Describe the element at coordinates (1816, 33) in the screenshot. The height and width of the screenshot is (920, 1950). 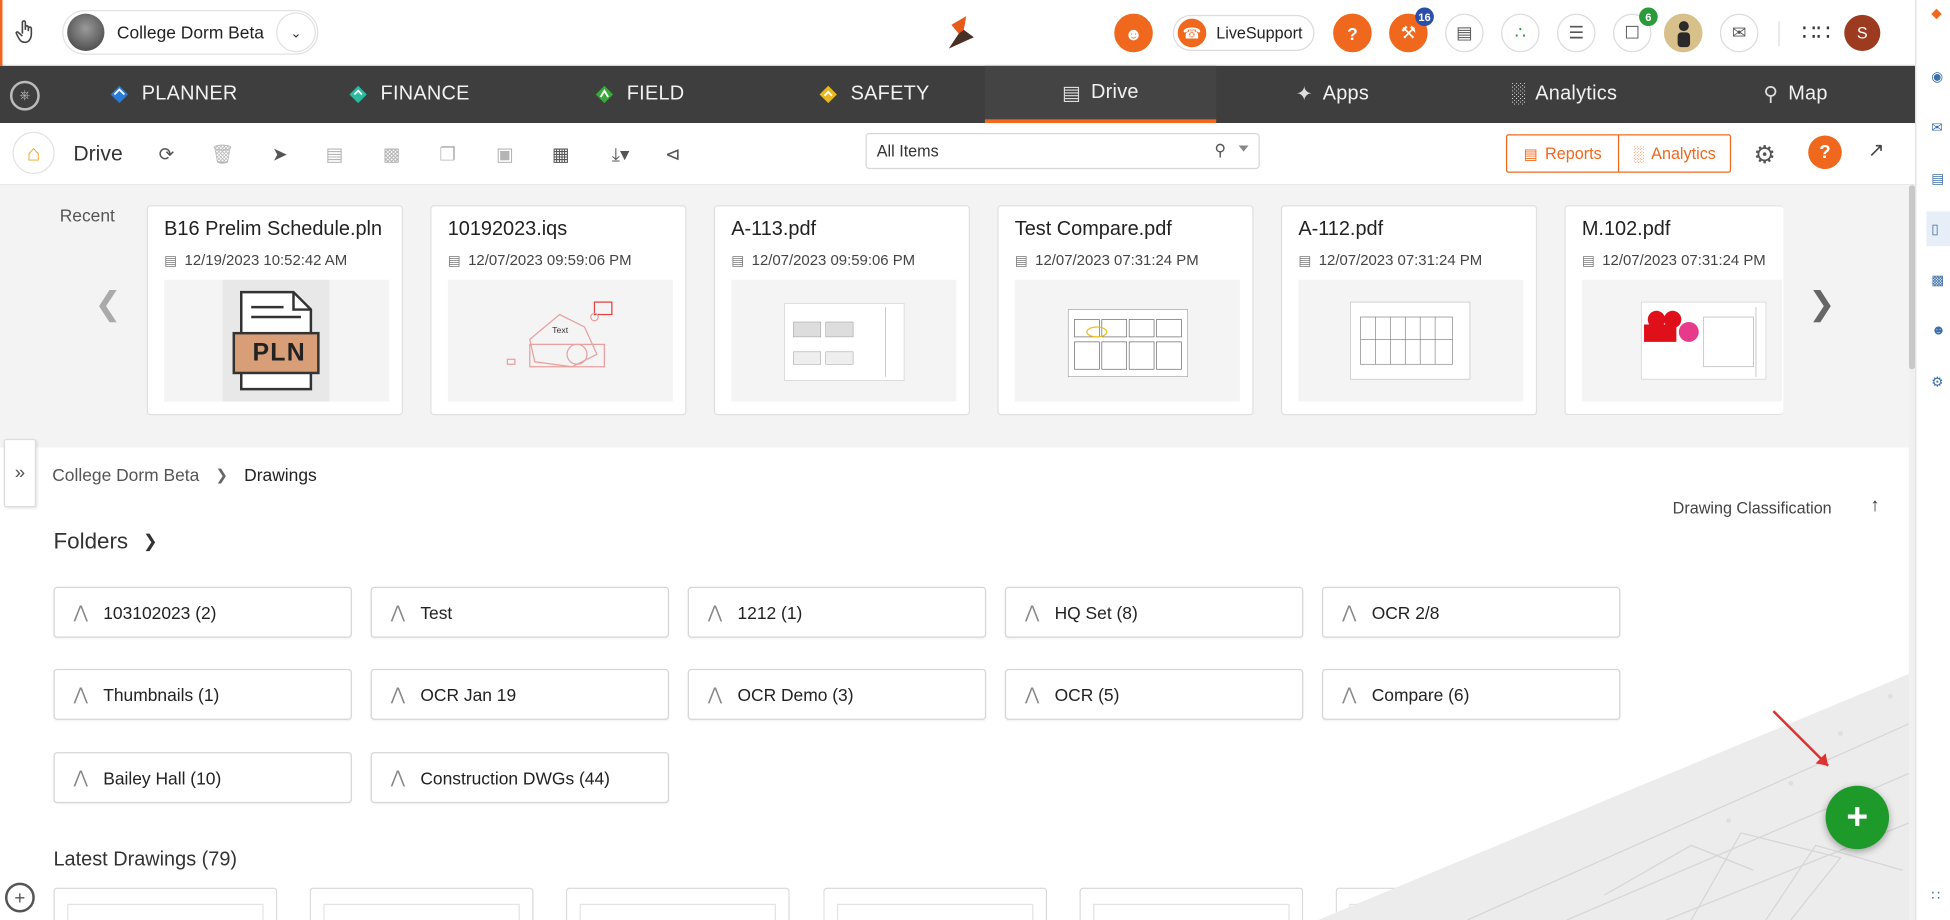
I see `app-grid-icon: ∷∷` at that location.